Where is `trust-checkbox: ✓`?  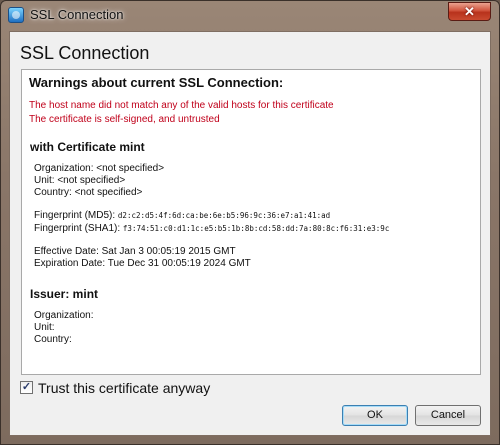 trust-checkbox: ✓ is located at coordinates (26, 387).